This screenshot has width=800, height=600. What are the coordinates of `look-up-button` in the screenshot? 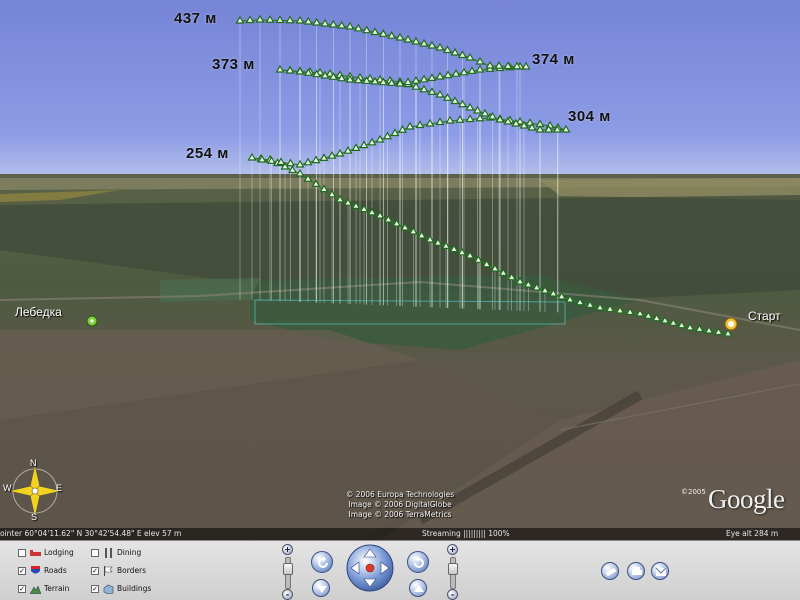 It's located at (418, 588).